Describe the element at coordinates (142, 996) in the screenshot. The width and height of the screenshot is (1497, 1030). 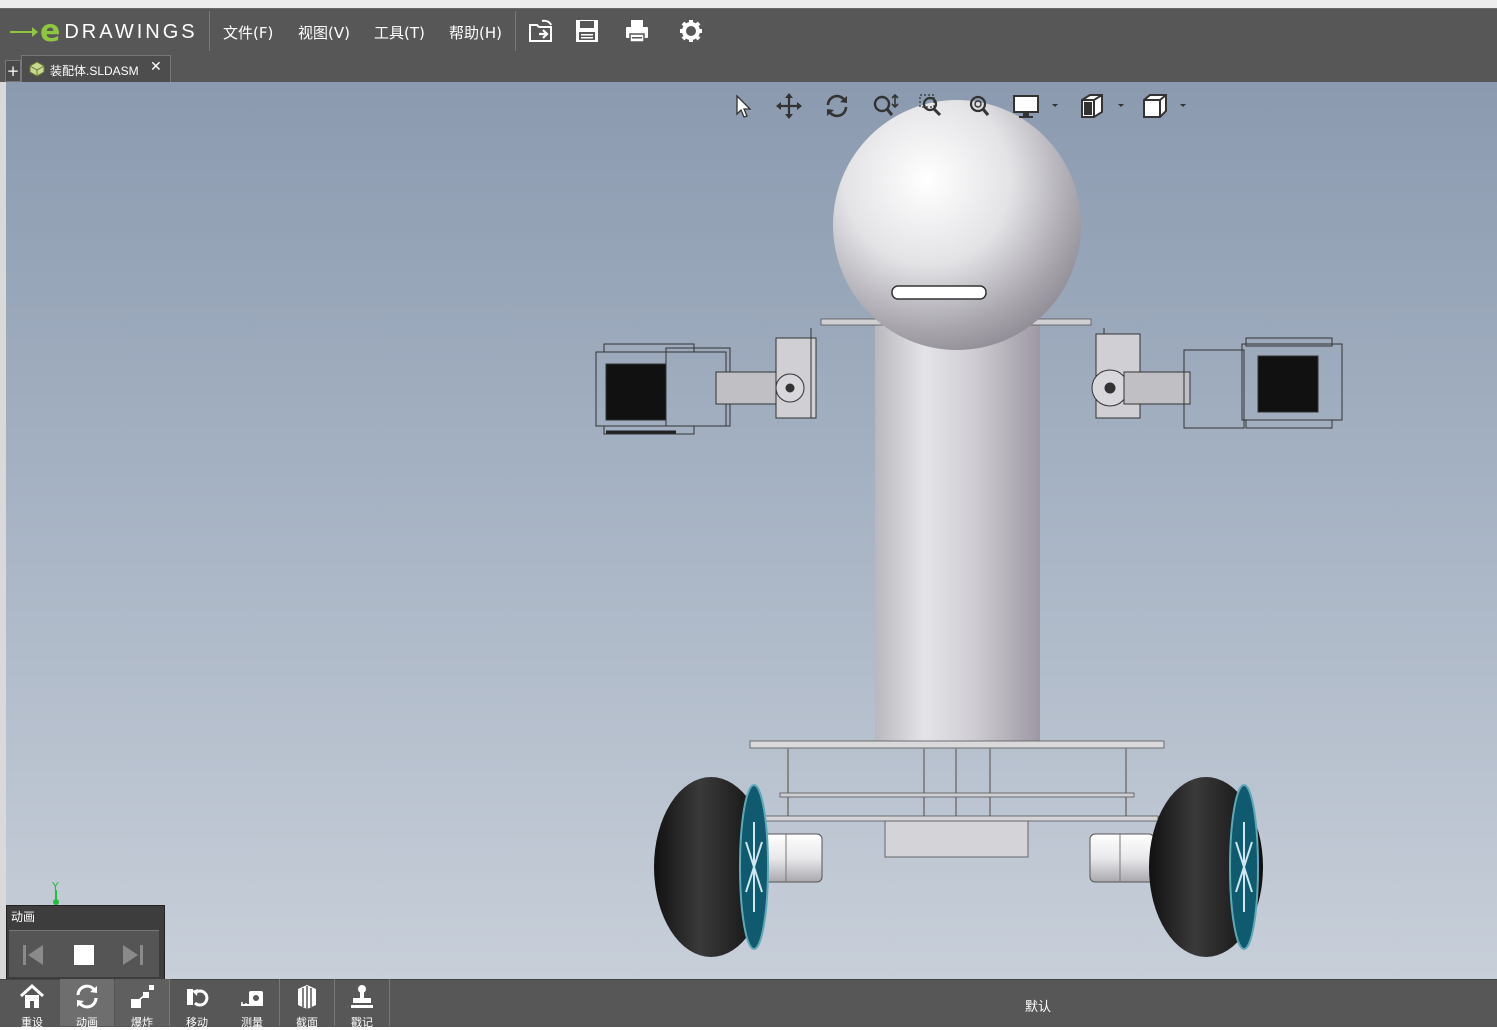
I see `explode-icon` at that location.